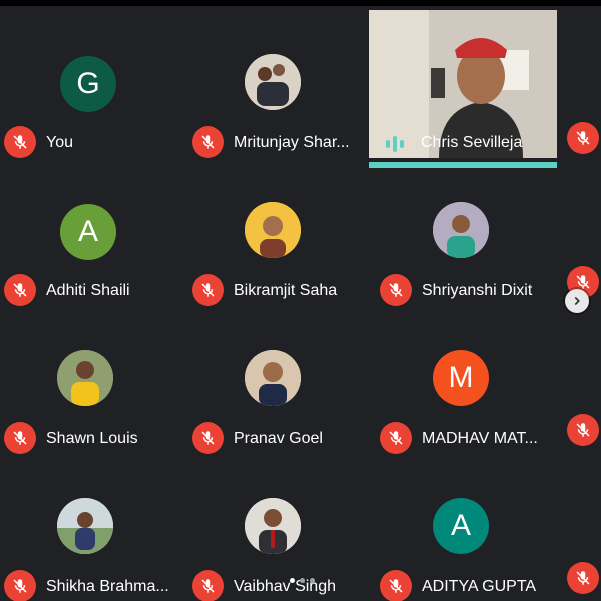 The width and height of the screenshot is (601, 601). I want to click on participant-tile: Bikramjit Saha, so click(280, 232).